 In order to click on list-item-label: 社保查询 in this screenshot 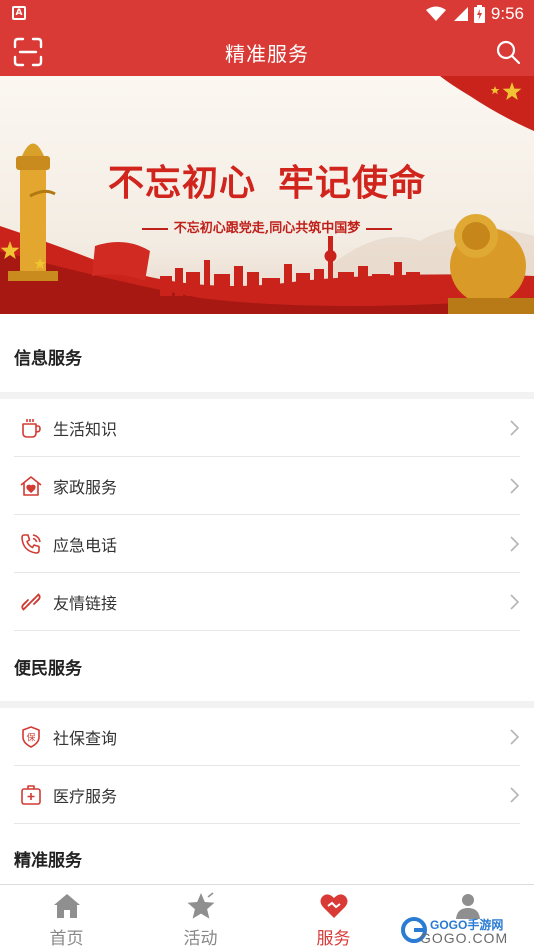, I will do `click(85, 738)`.